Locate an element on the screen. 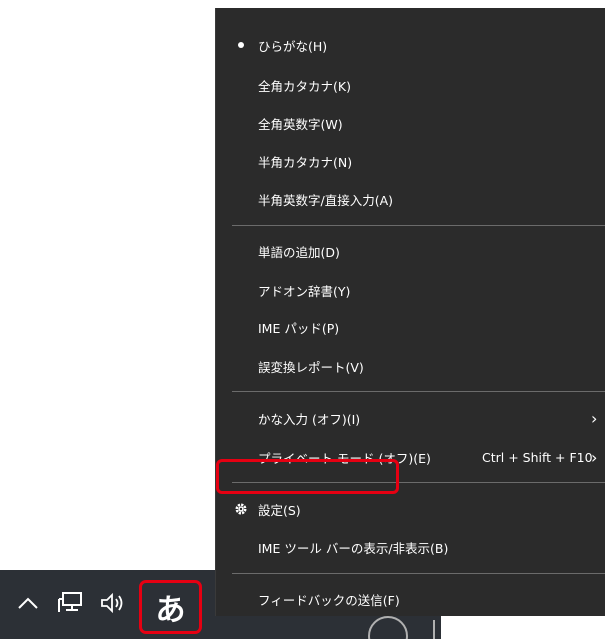  menu-item-ime-pad: IME パッド(P) is located at coordinates (410, 327).